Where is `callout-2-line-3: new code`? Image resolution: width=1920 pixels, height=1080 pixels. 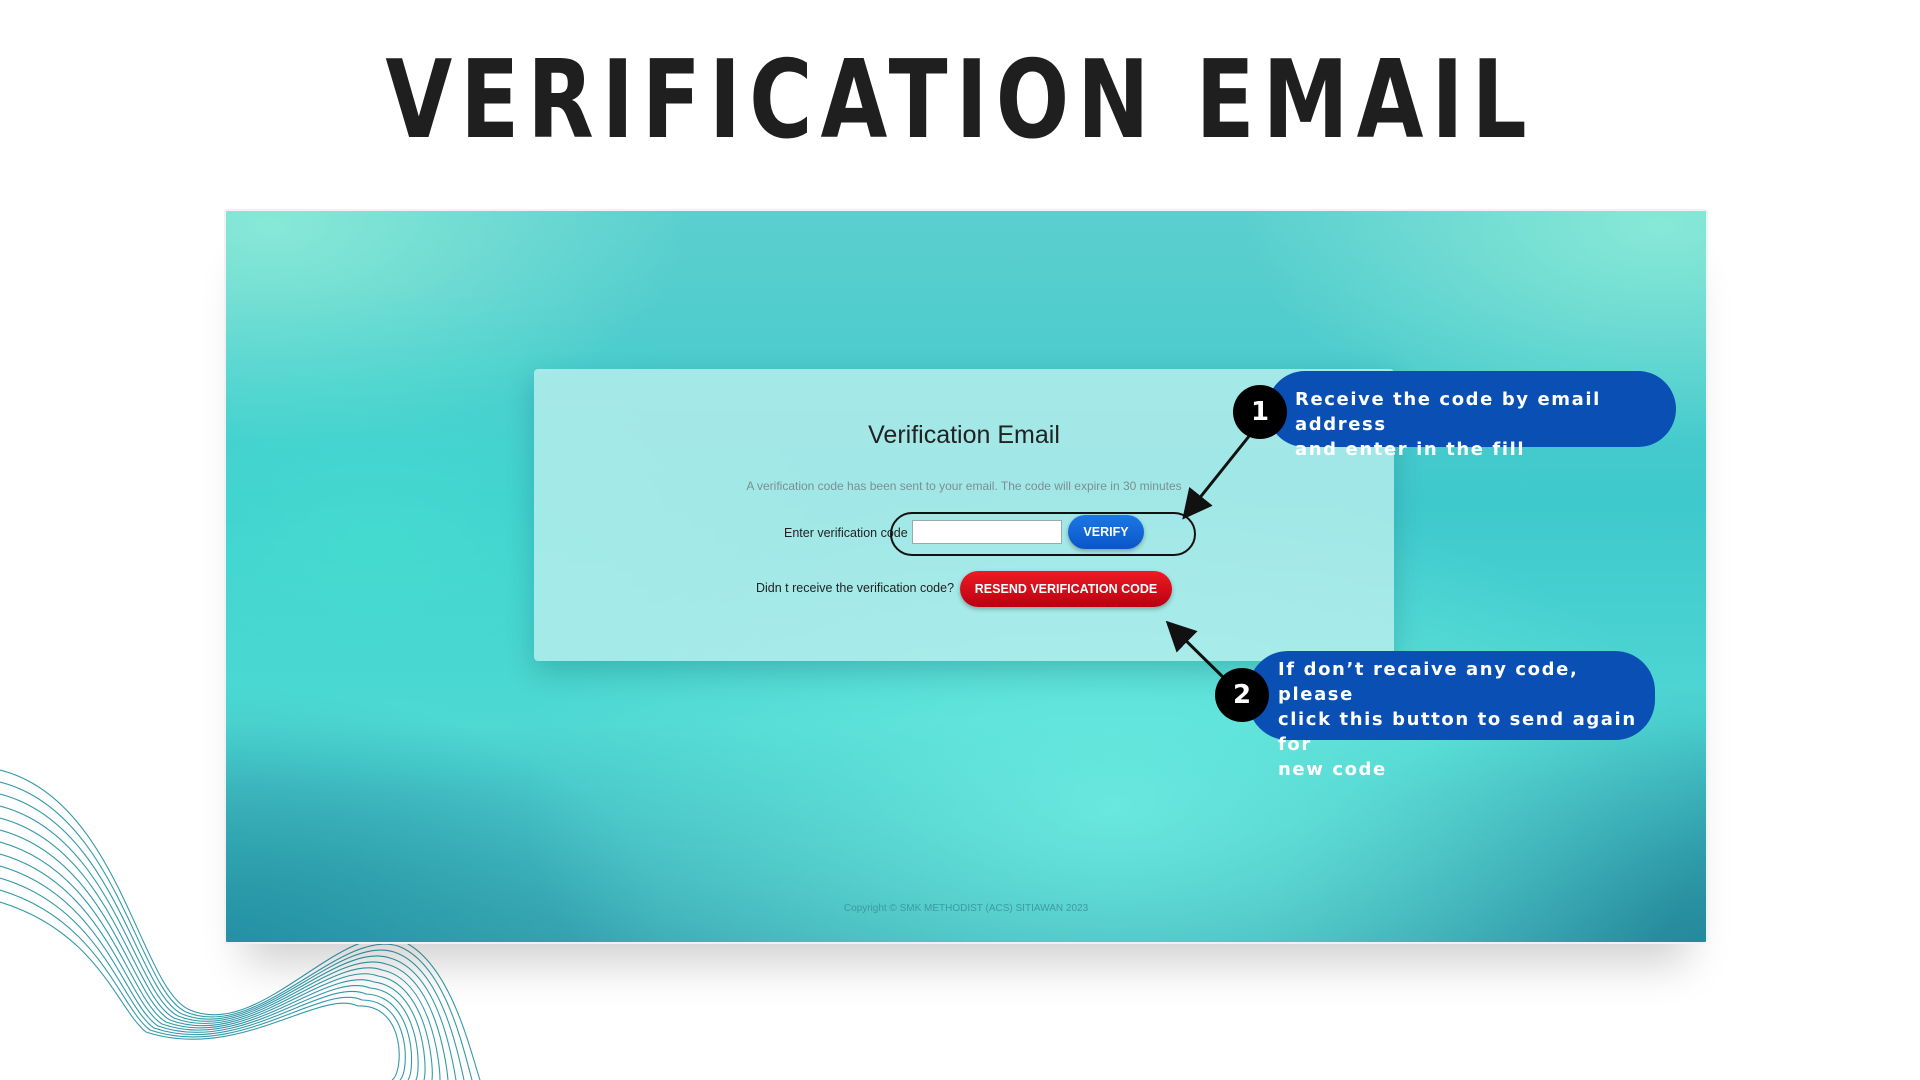
callout-2-line-3: new code is located at coordinates (1332, 769).